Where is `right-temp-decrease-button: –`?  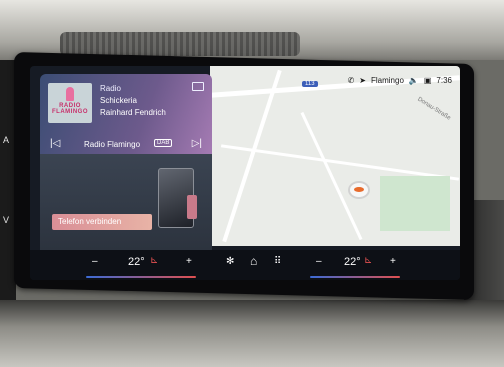
right-temp-decrease-button: – is located at coordinates (319, 261).